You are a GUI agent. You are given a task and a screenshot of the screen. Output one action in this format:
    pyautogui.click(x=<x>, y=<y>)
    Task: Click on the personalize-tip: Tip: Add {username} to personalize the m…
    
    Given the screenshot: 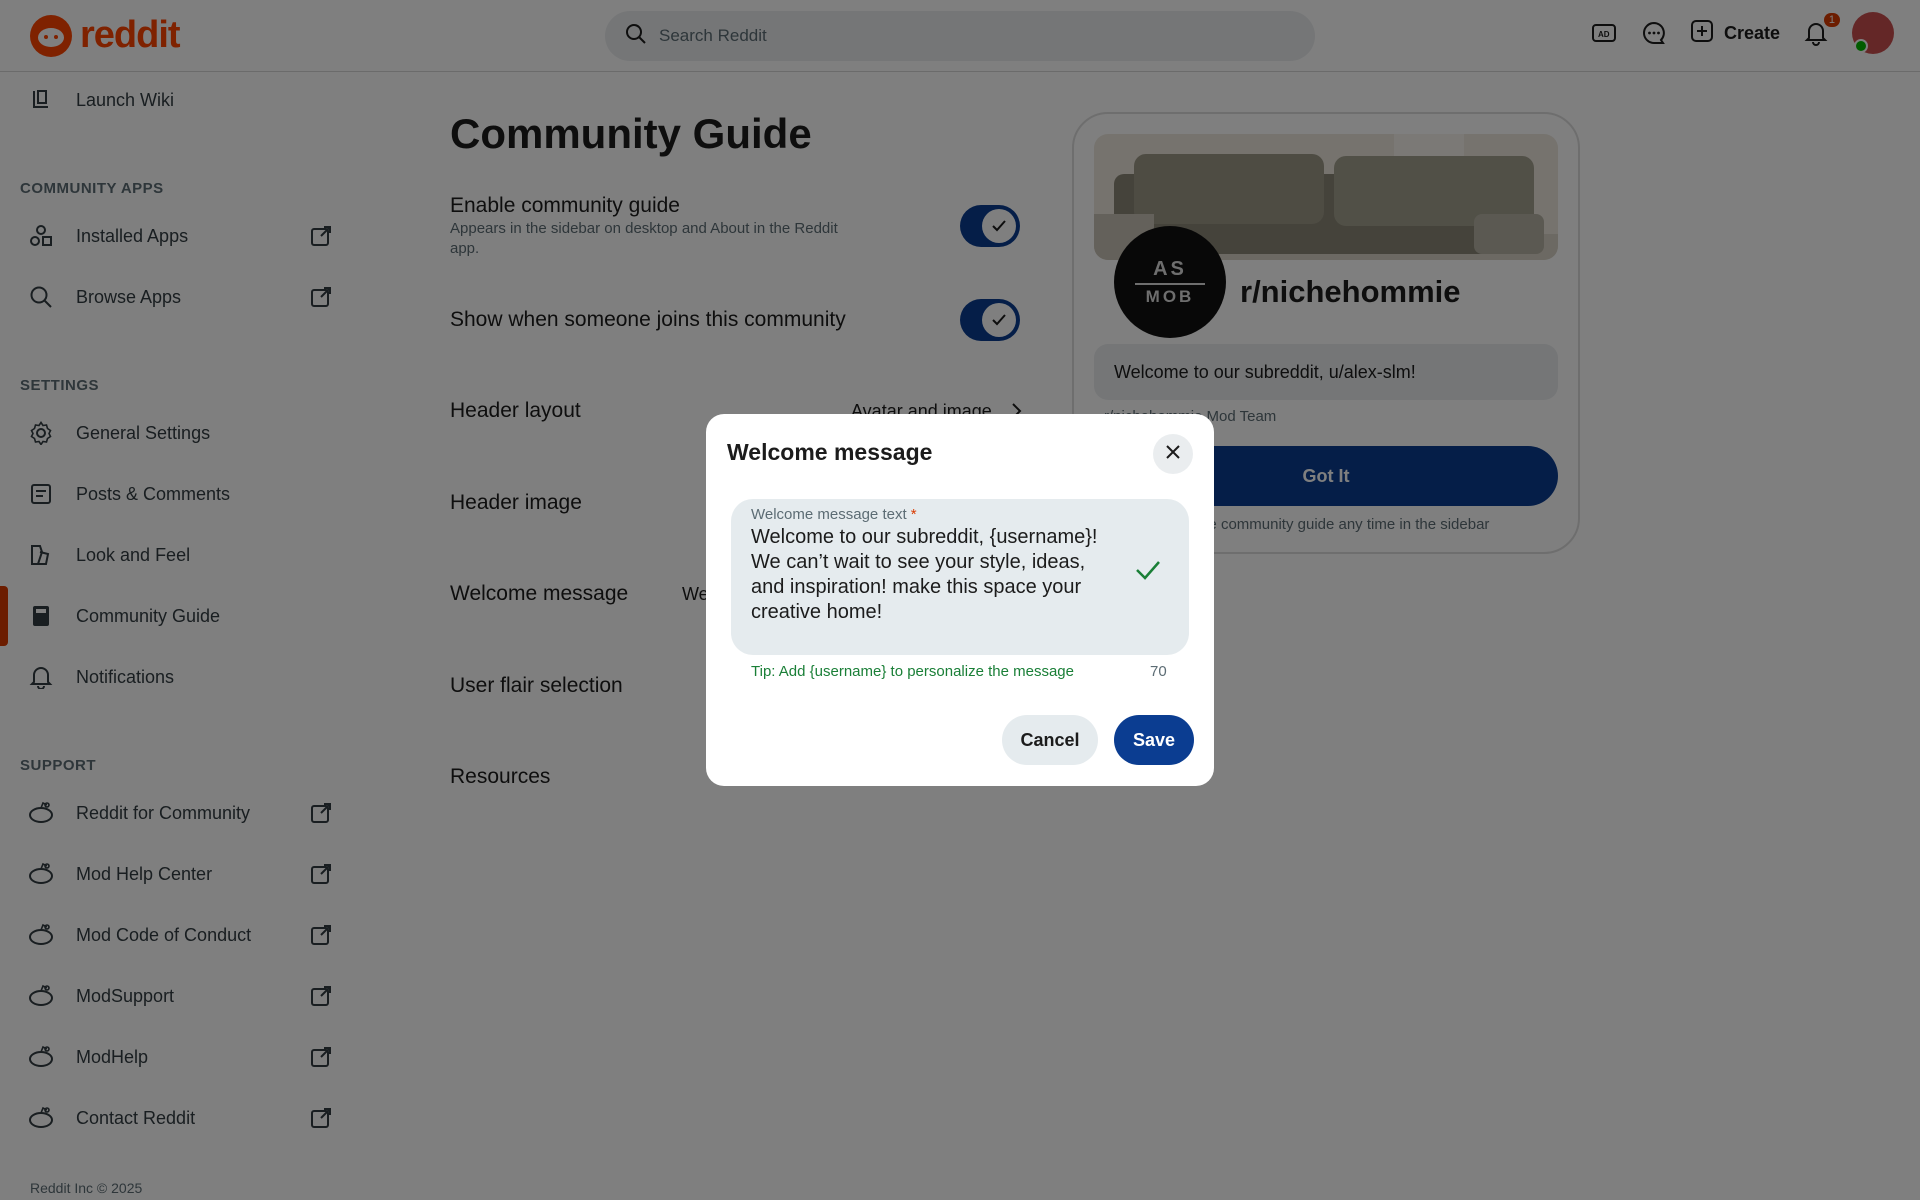 What is the action you would take?
    pyautogui.click(x=912, y=671)
    